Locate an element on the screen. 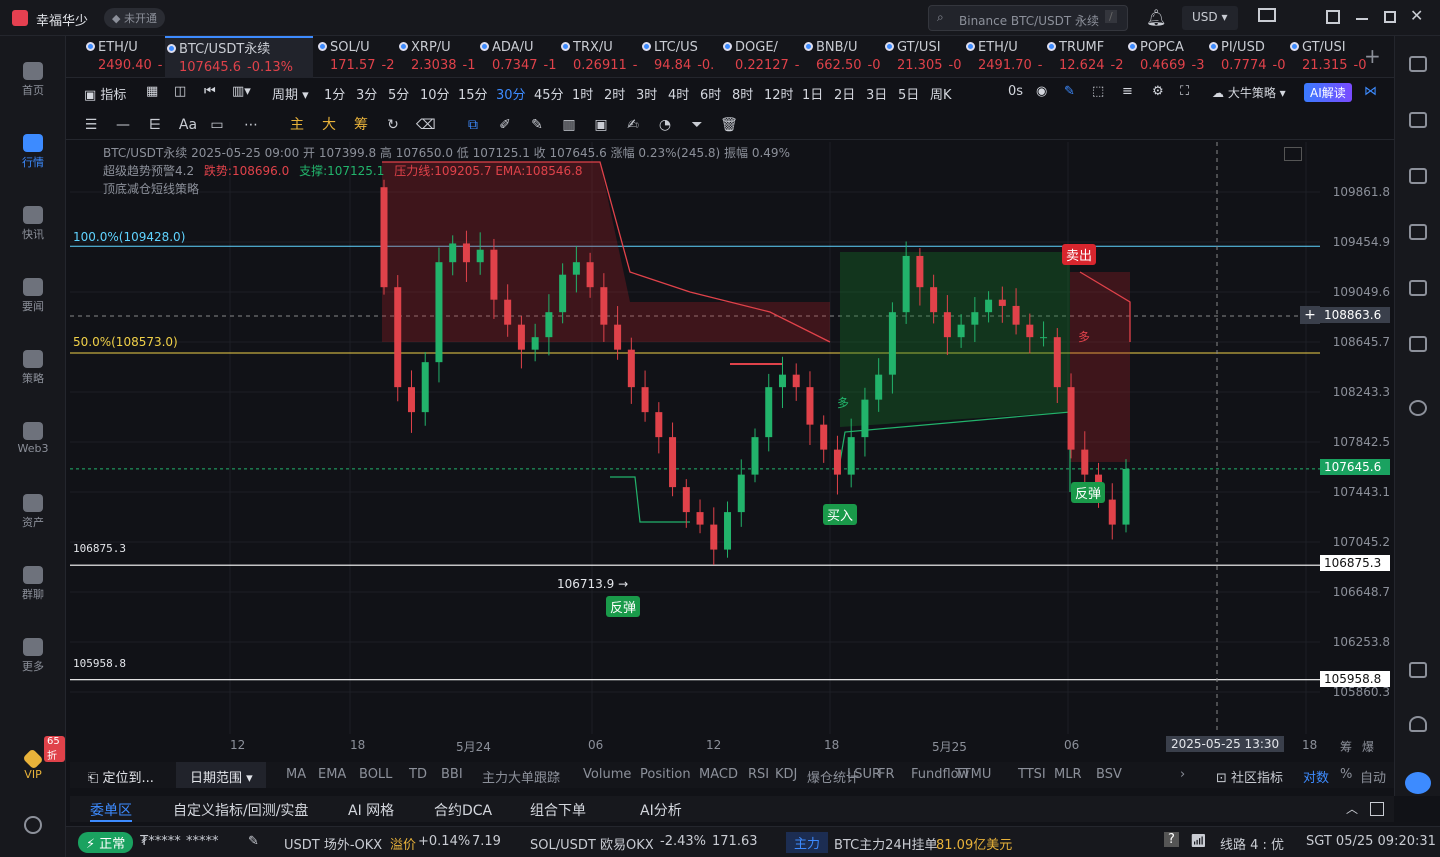  bell-icon: 🔔︎ is located at coordinates (1156, 17).